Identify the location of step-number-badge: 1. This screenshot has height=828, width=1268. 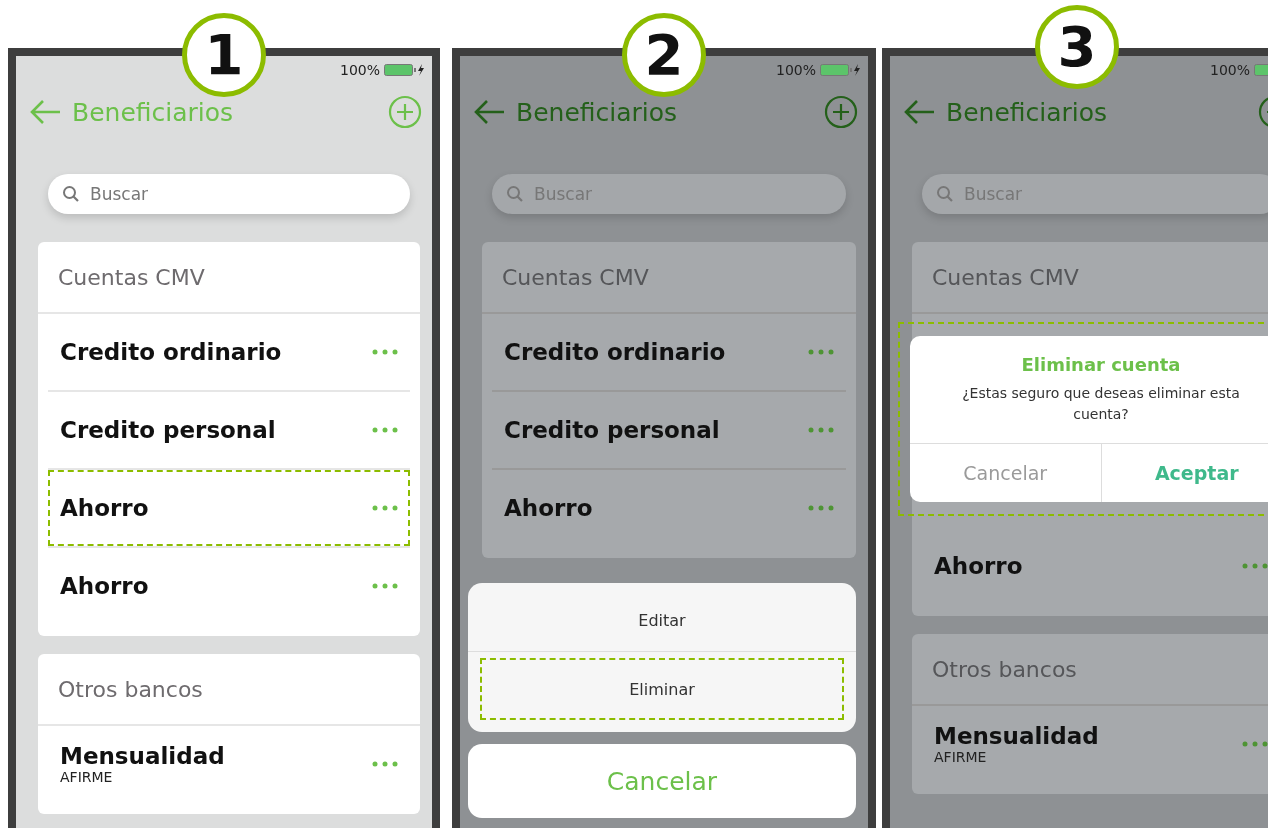
(224, 55).